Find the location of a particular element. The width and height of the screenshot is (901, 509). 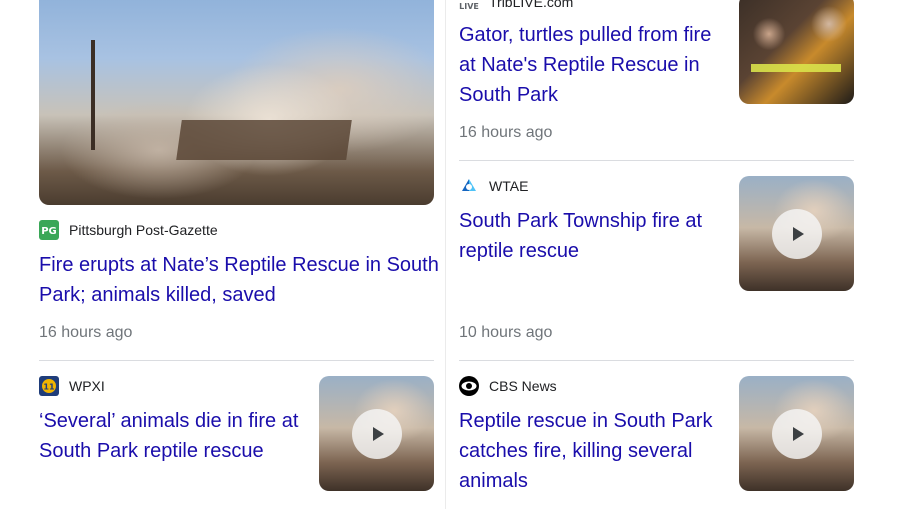

article-thumbnail is located at coordinates (796, 52).